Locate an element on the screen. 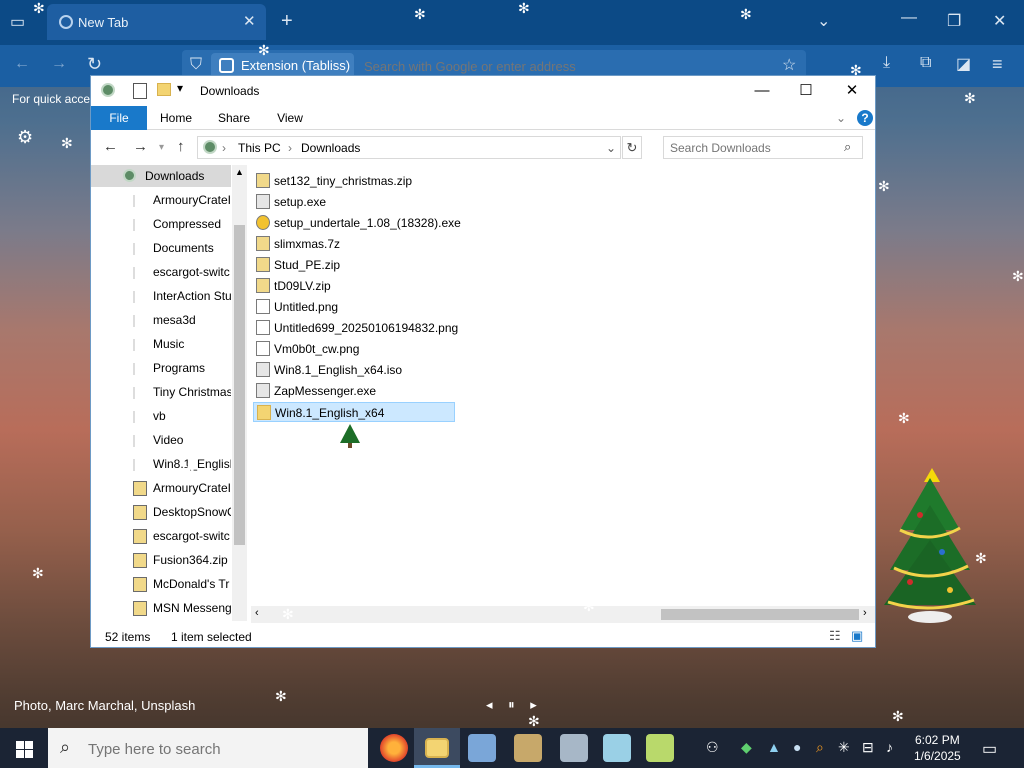  url-input is located at coordinates (574, 66).